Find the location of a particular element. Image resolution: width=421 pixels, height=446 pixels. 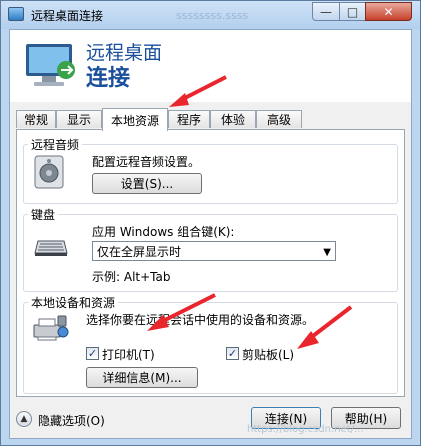

audio-description: 配置远程音频设置。 is located at coordinates (146, 162).